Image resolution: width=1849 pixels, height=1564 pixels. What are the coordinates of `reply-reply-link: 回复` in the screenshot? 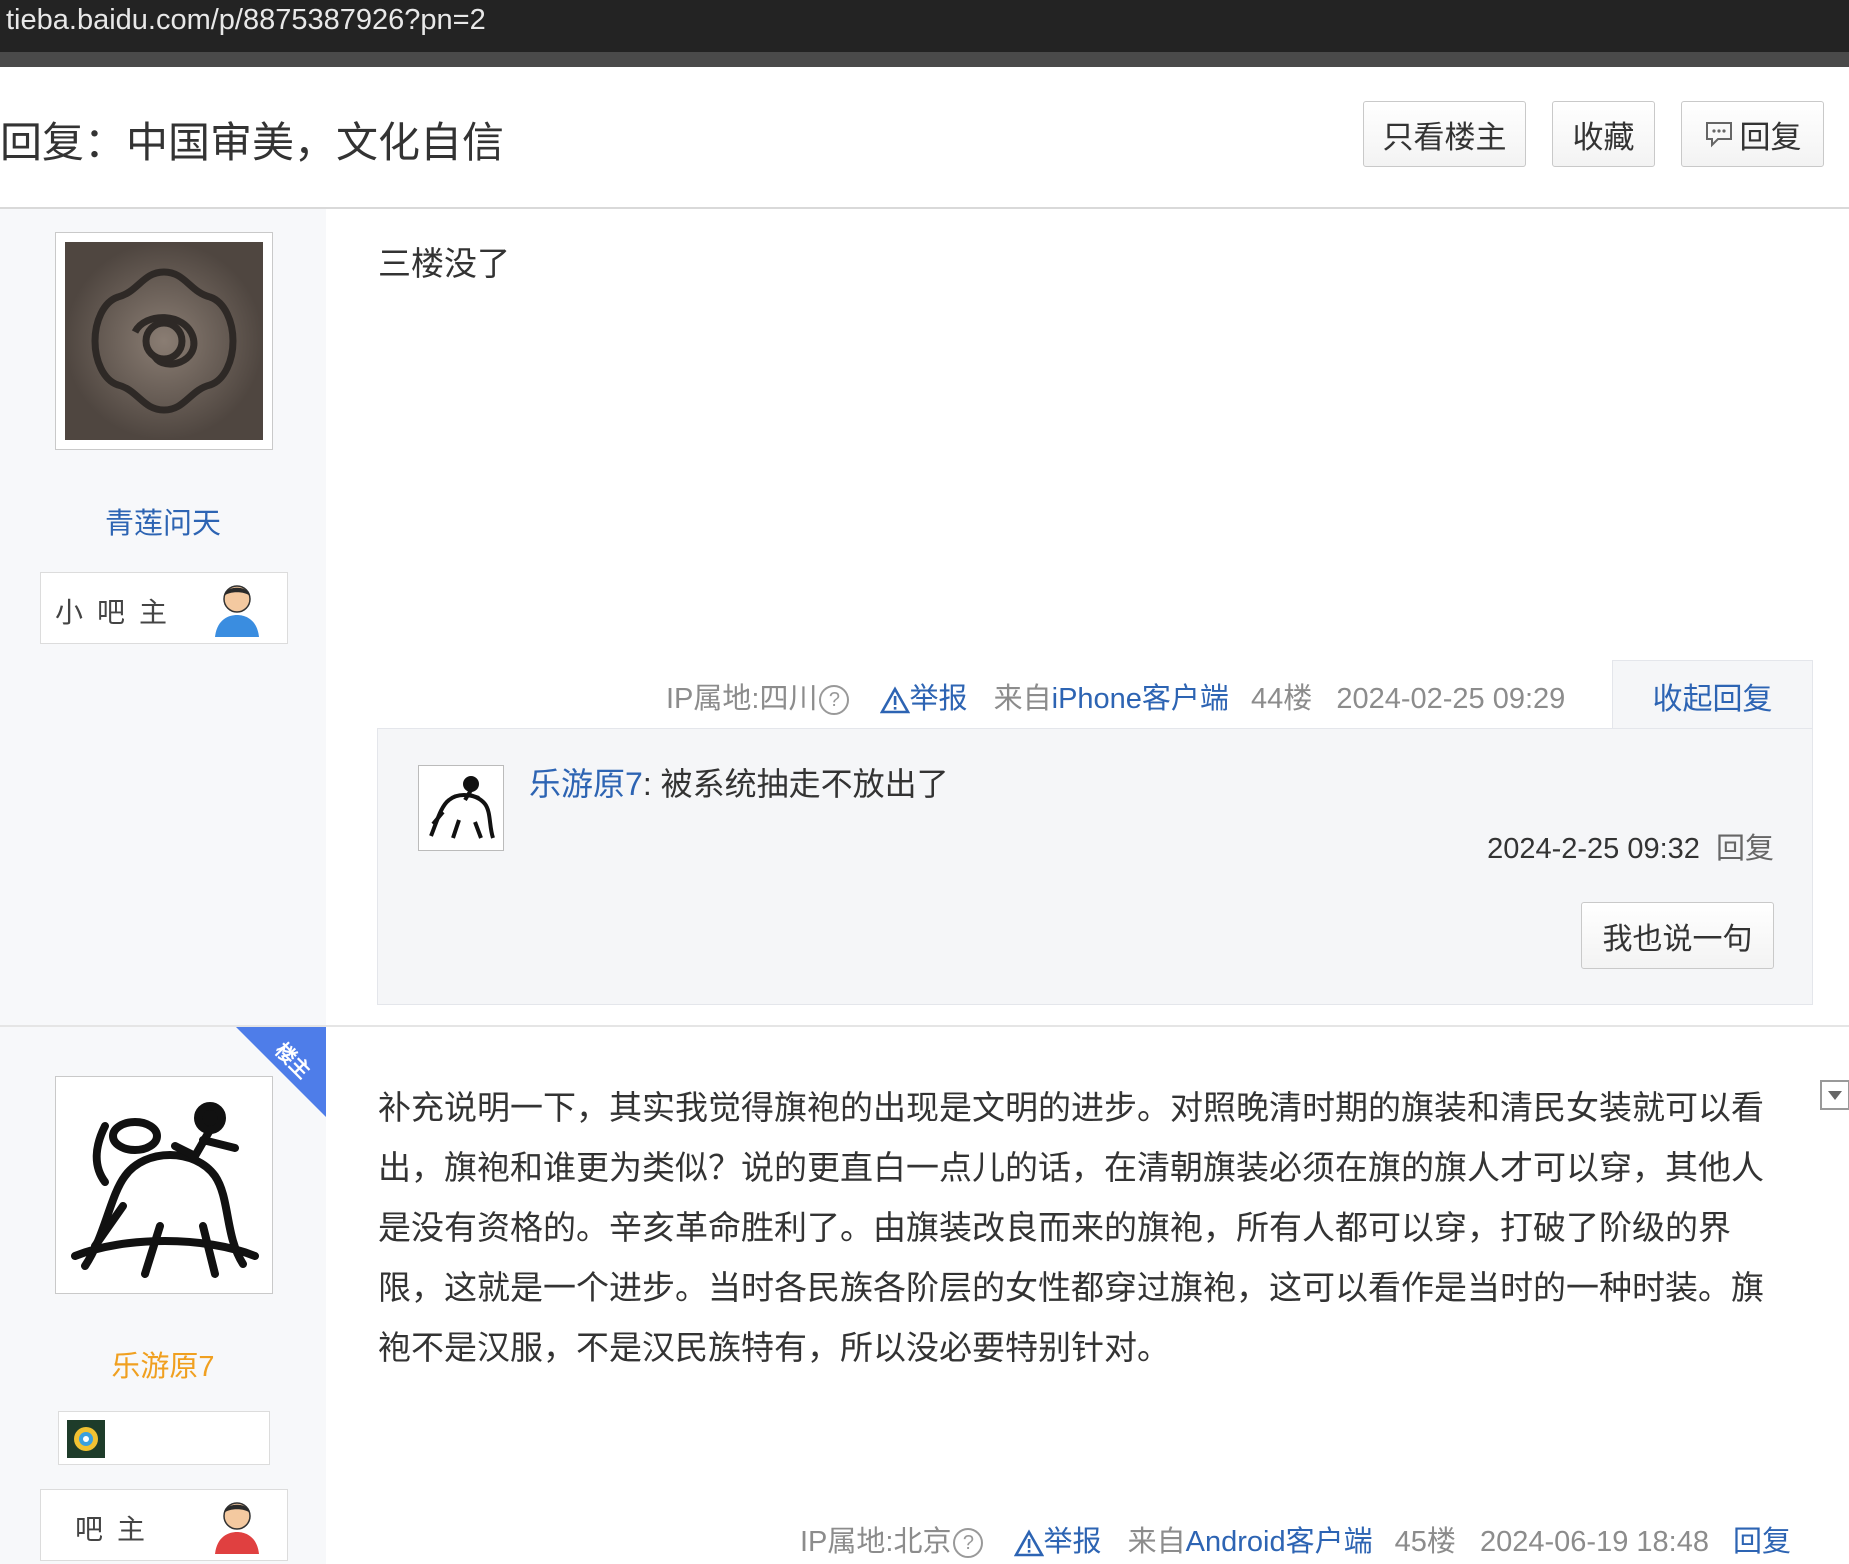 It's located at (1745, 849).